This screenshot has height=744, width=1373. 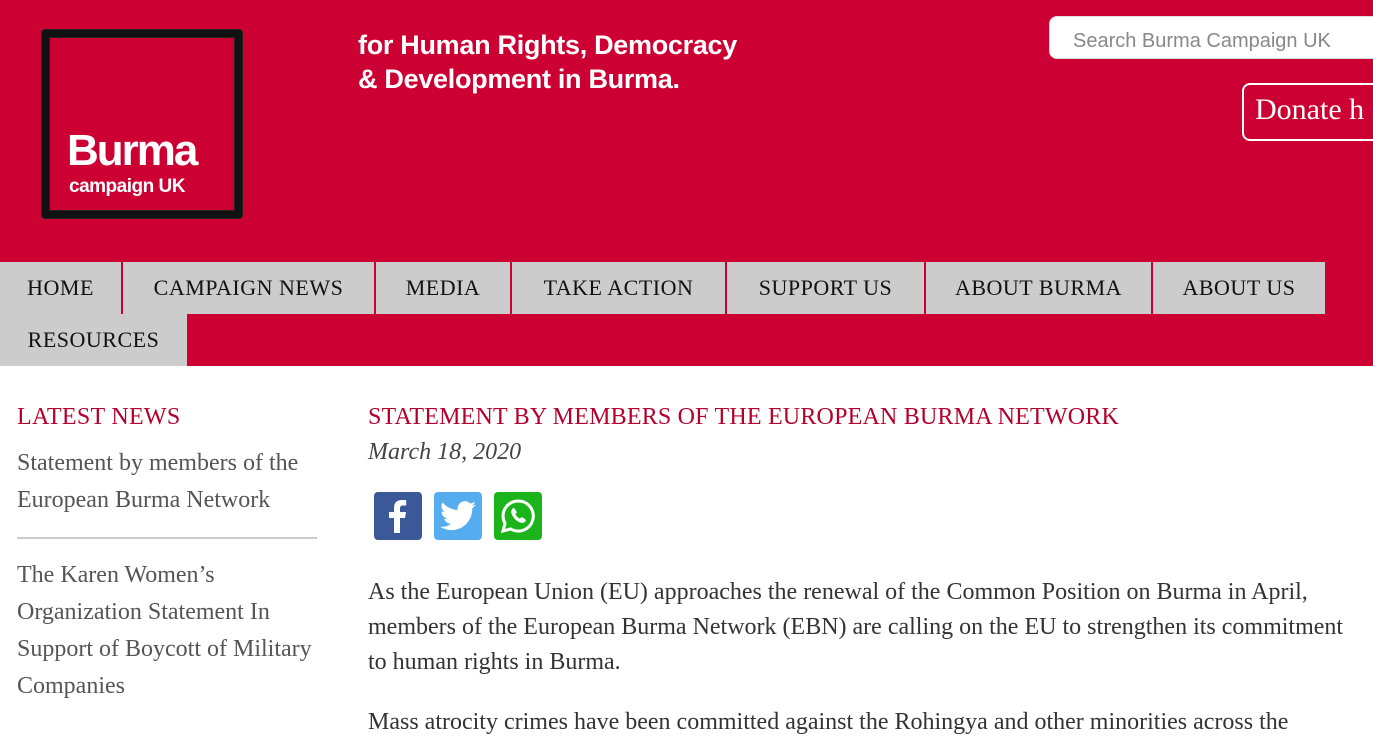 I want to click on search-input, so click(x=1211, y=37).